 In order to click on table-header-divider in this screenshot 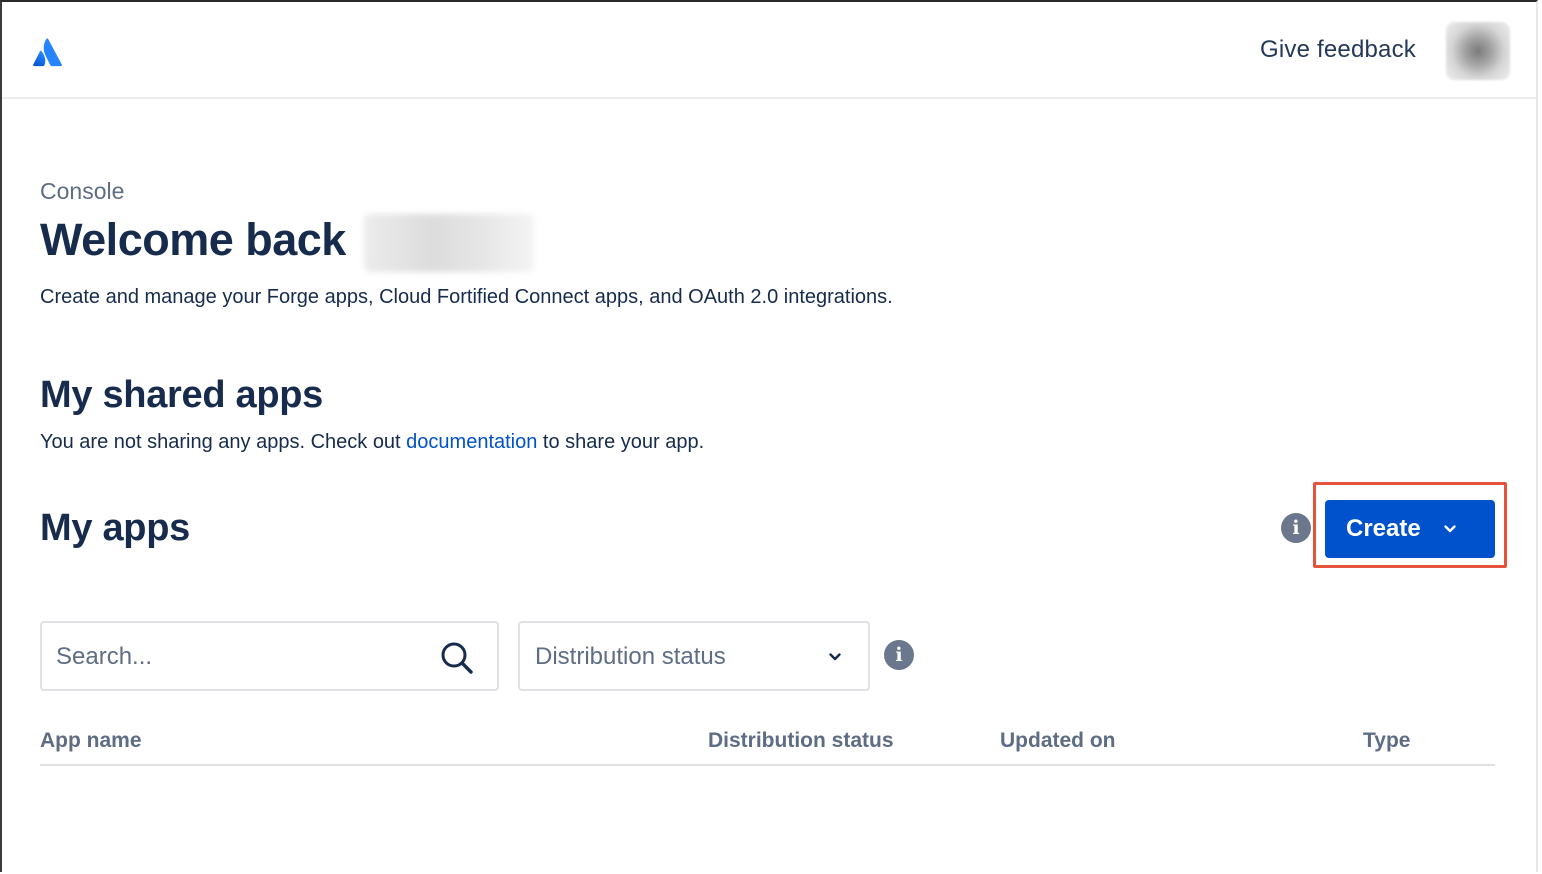, I will do `click(767, 765)`.